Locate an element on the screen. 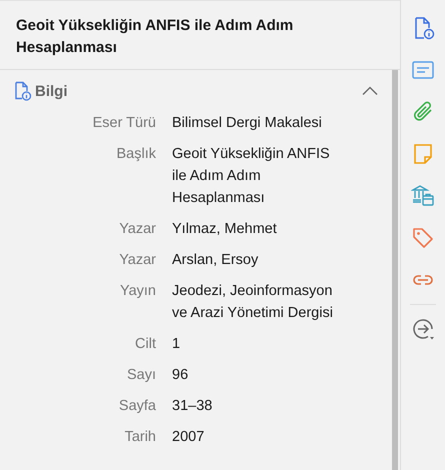 Image resolution: width=445 pixels, height=470 pixels. tag-icon is located at coordinates (423, 238).